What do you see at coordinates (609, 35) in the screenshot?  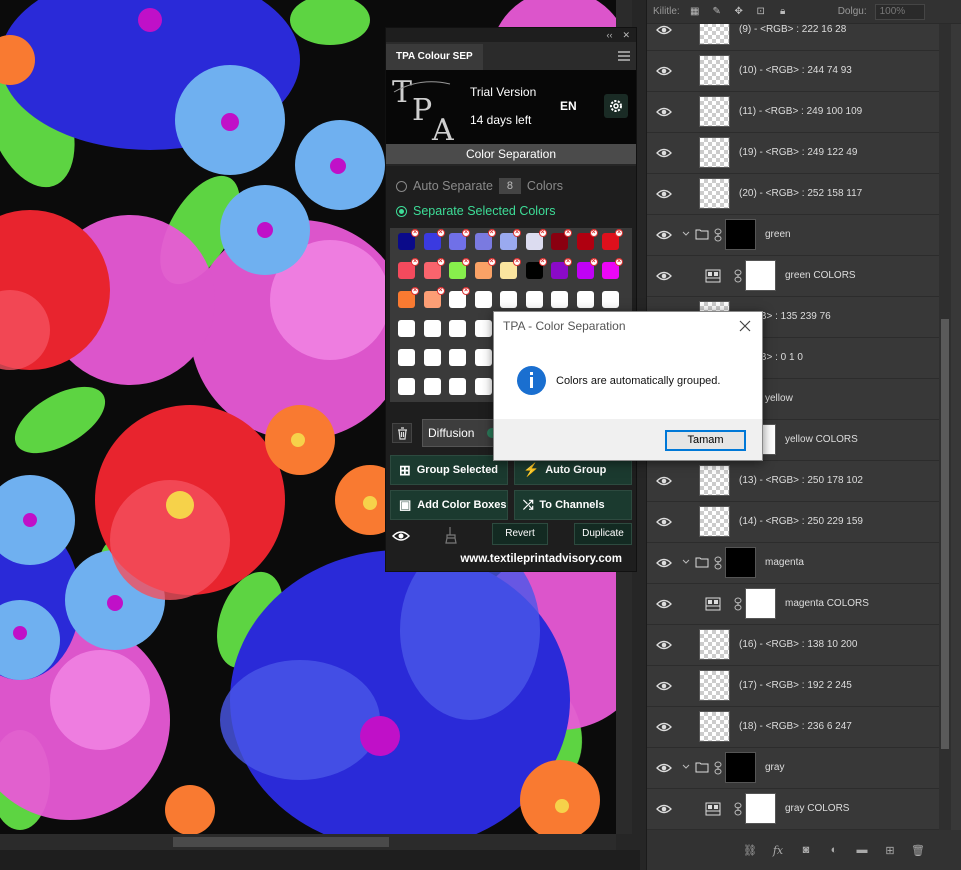 I see `collapse-icon: ‹‹` at bounding box center [609, 35].